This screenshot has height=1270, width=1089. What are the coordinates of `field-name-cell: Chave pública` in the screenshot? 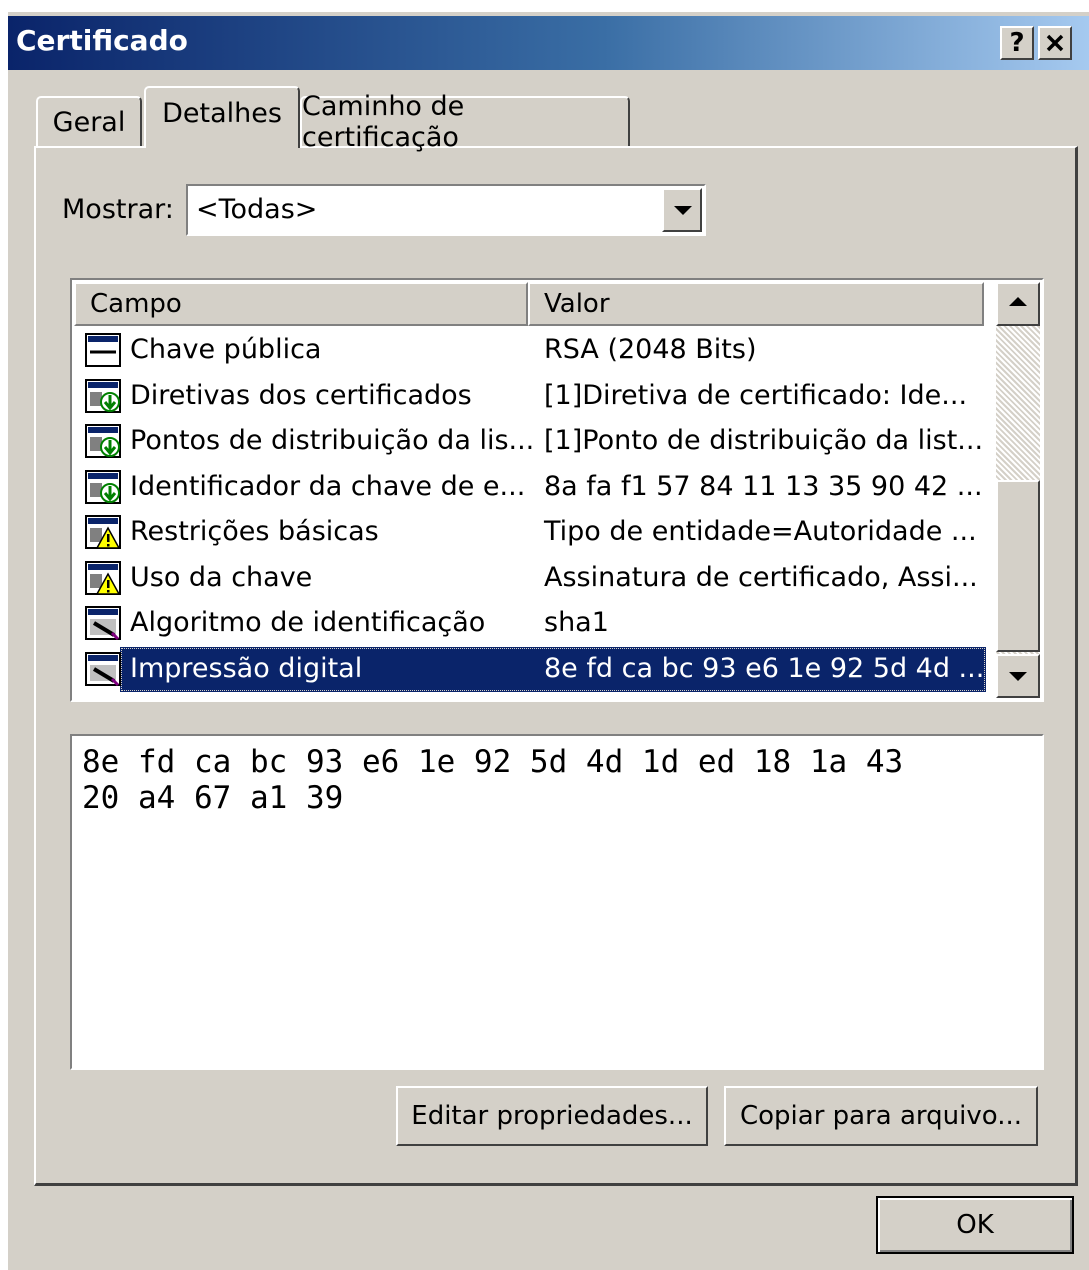 It's located at (226, 349).